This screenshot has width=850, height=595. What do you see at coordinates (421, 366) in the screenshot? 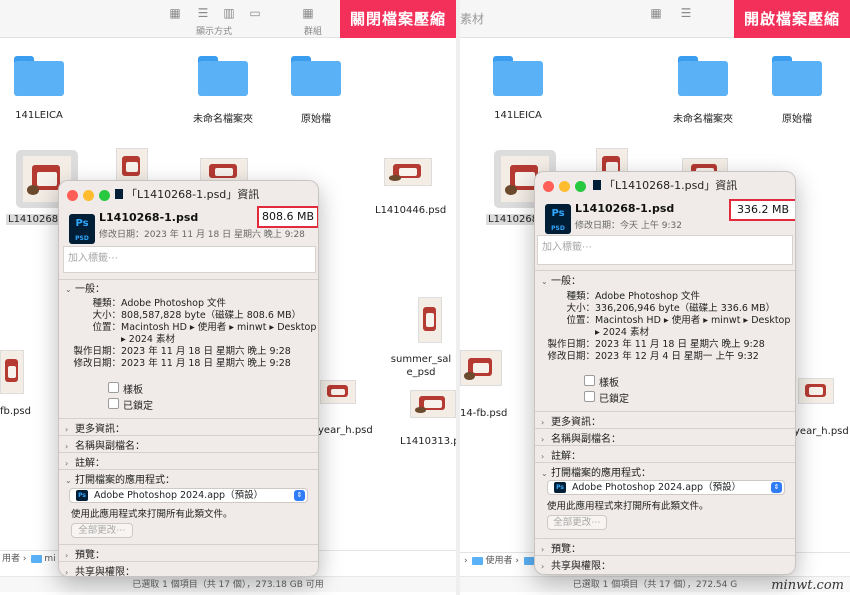
I see `file-label: summer_sale_psd` at bounding box center [421, 366].